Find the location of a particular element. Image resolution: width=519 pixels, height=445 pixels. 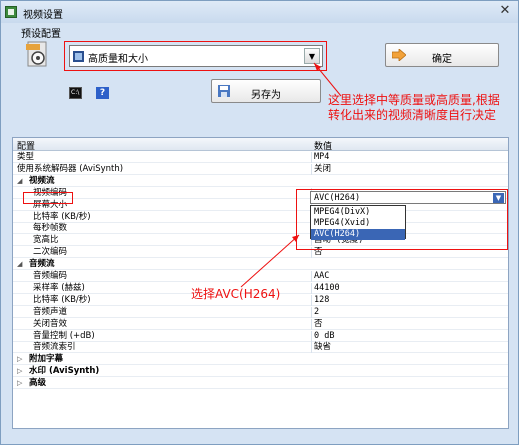

annotation-arrows is located at coordinates (291, 175).